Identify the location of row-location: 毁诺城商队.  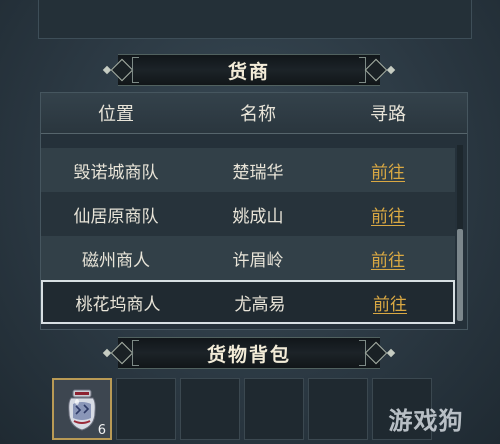
(116, 172).